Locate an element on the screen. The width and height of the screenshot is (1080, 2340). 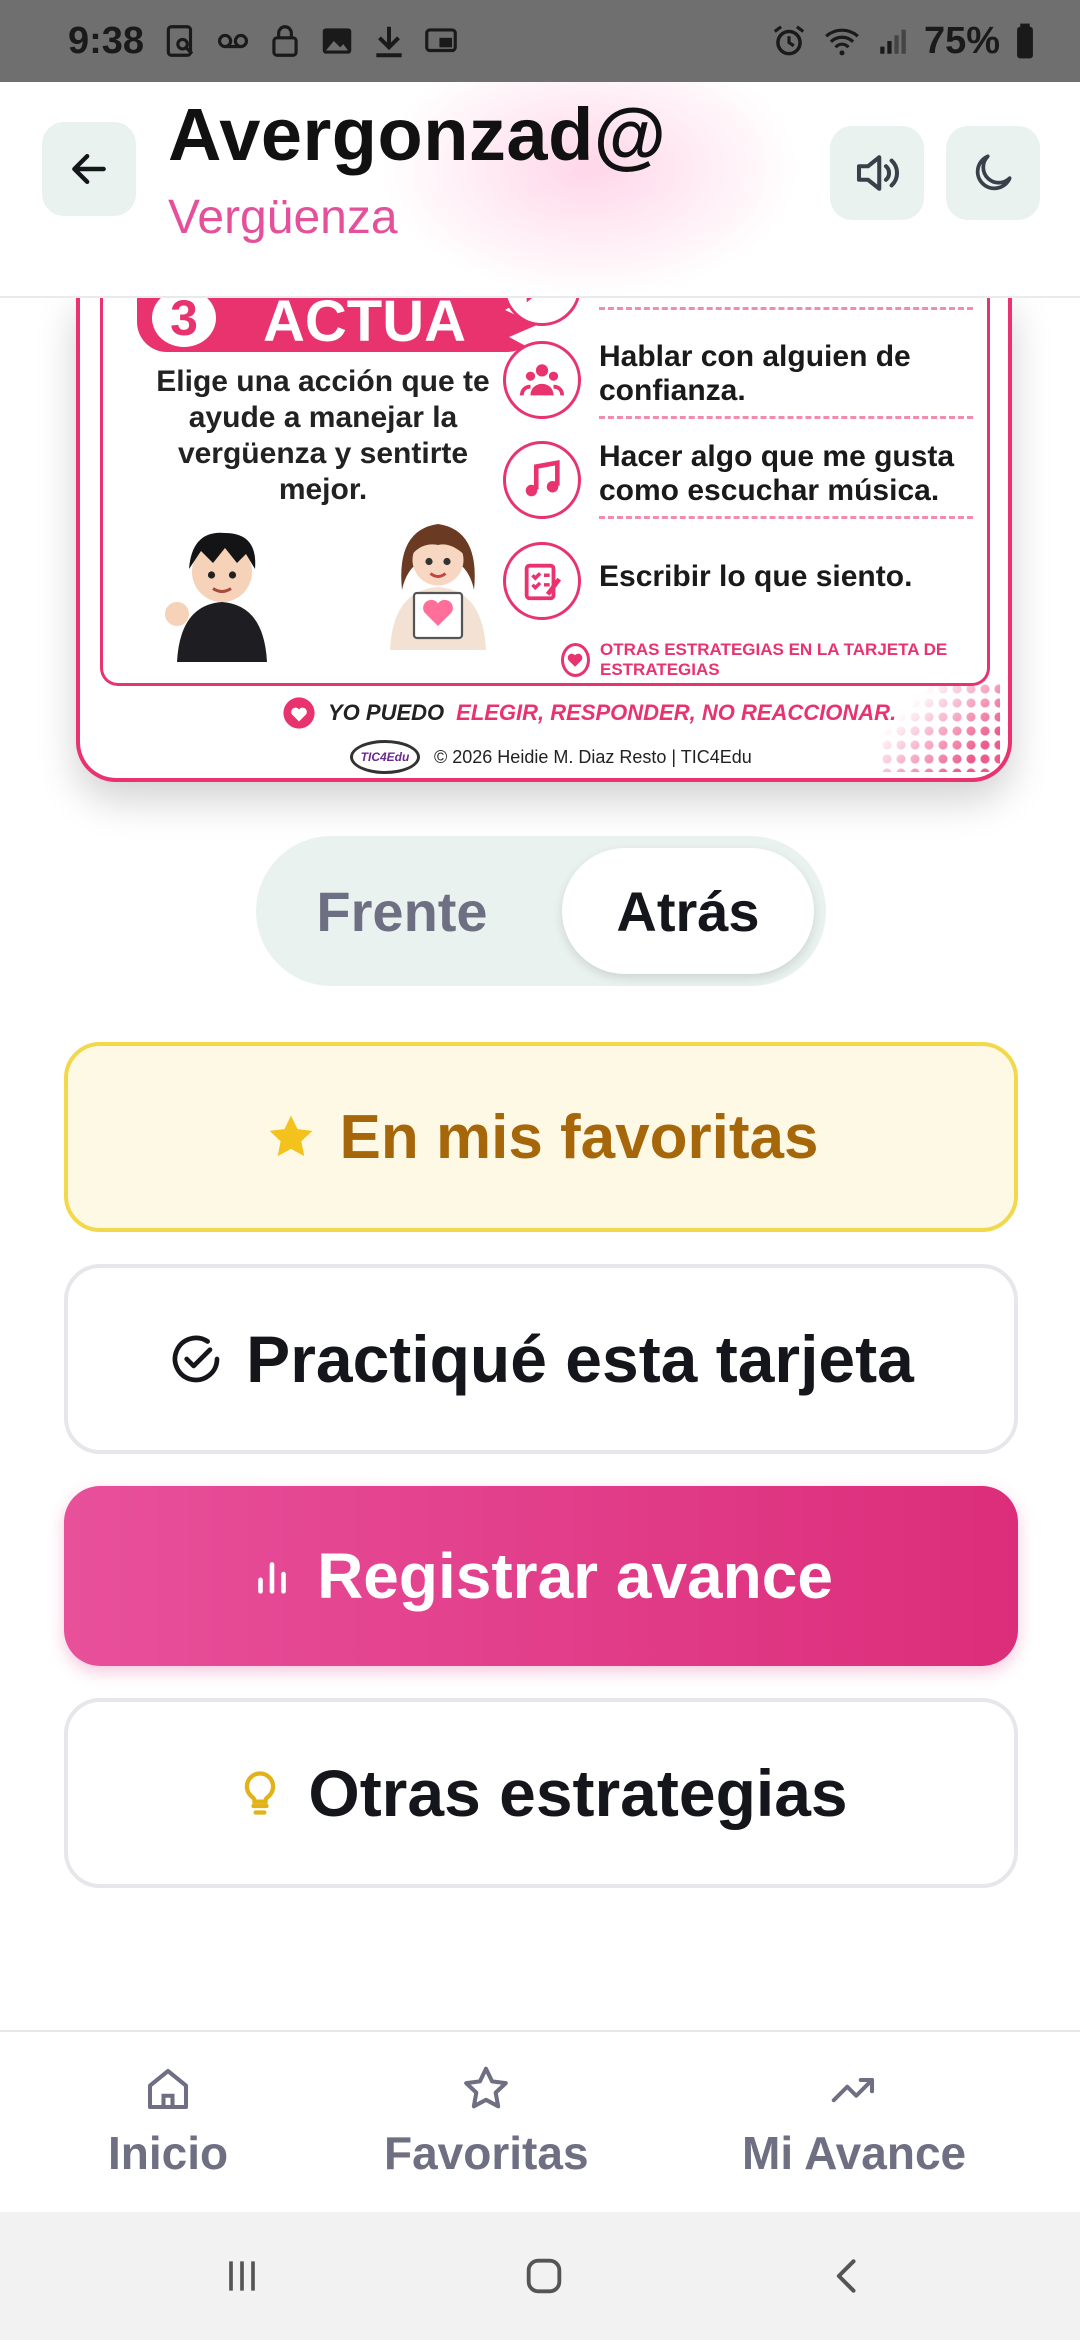
wifi-icon is located at coordinates (842, 42).